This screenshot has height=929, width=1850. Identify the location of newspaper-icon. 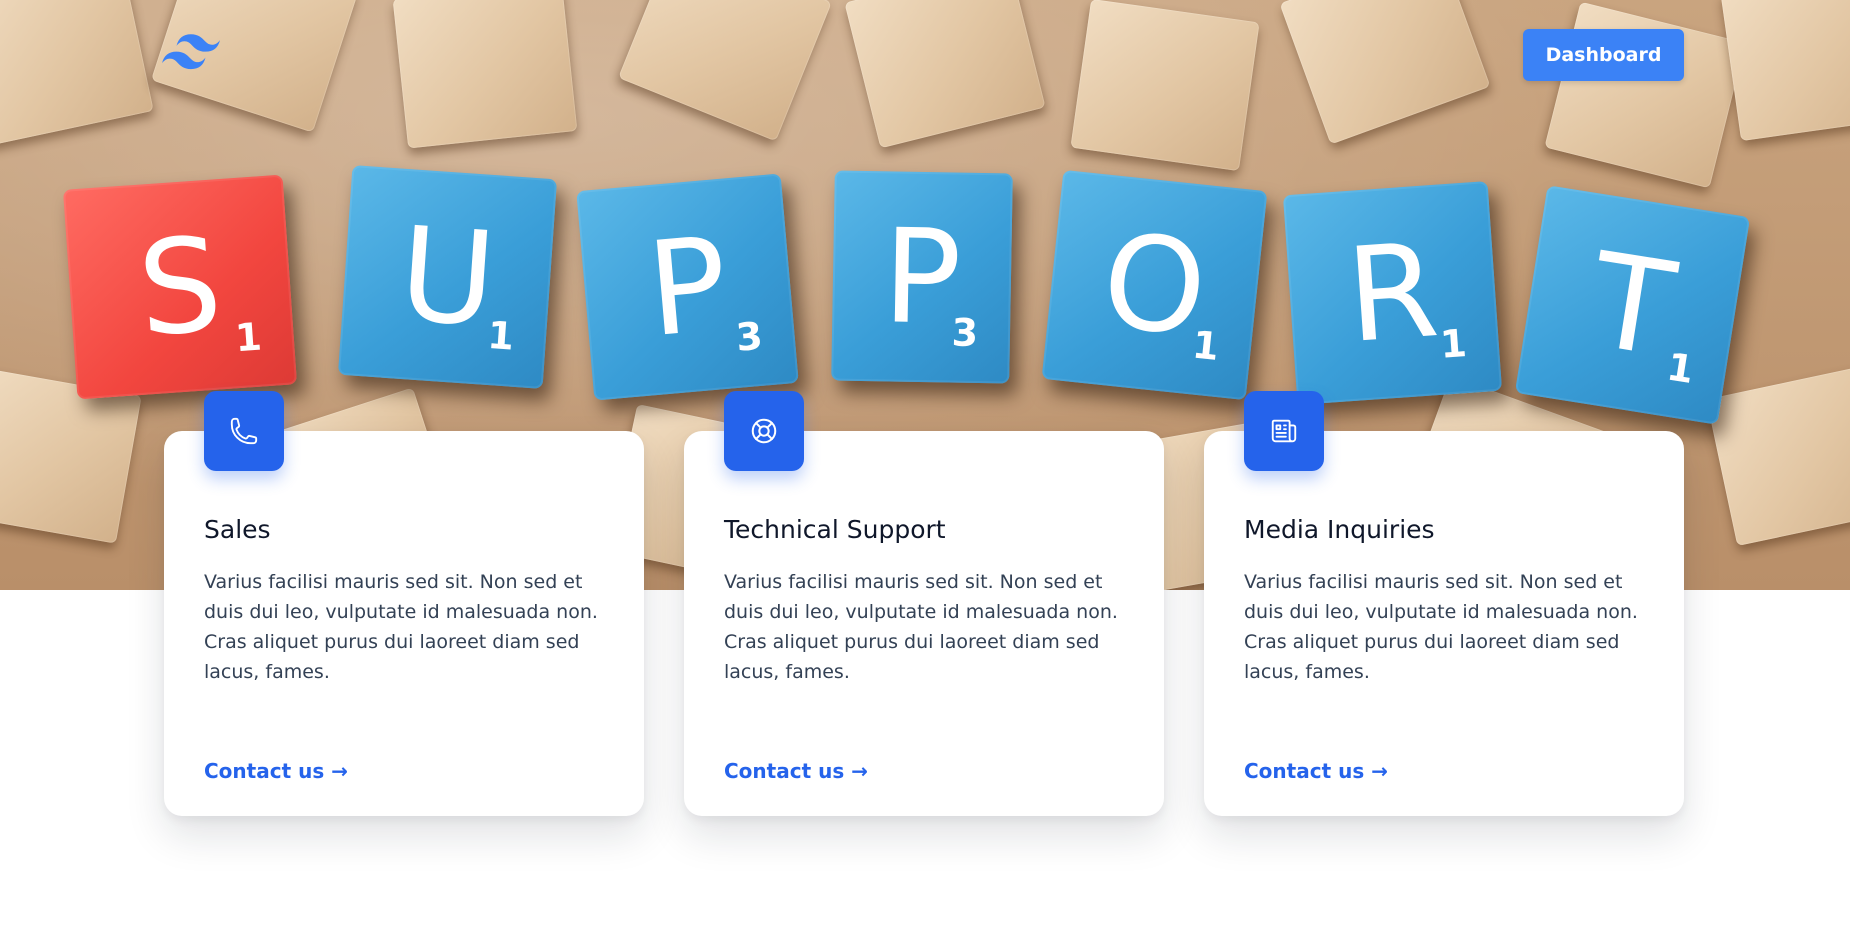
(1284, 431).